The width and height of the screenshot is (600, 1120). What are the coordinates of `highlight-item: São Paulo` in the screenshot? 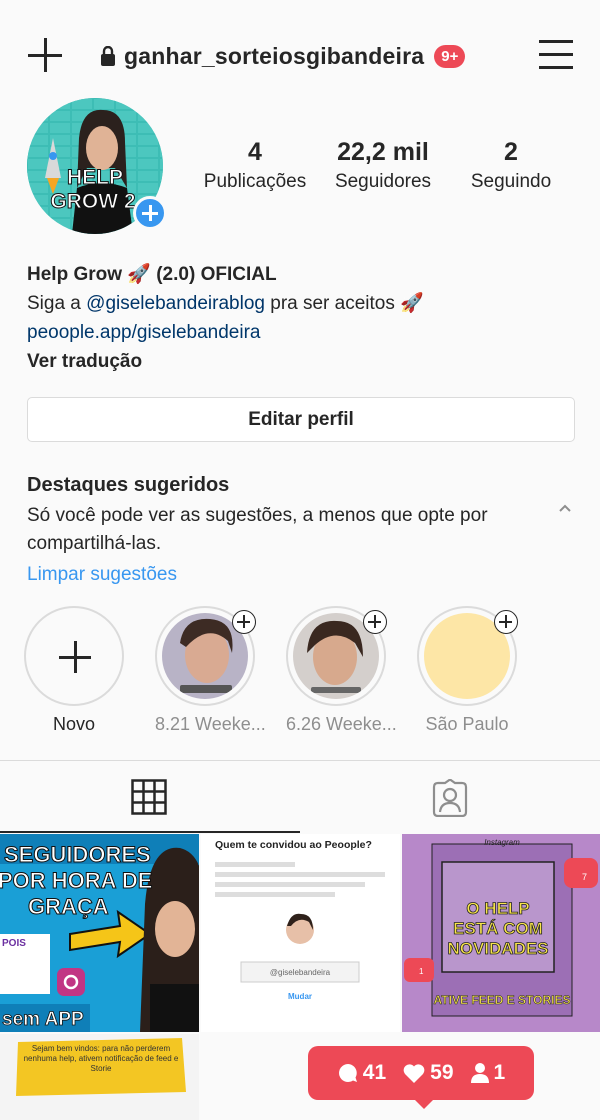 It's located at (467, 670).